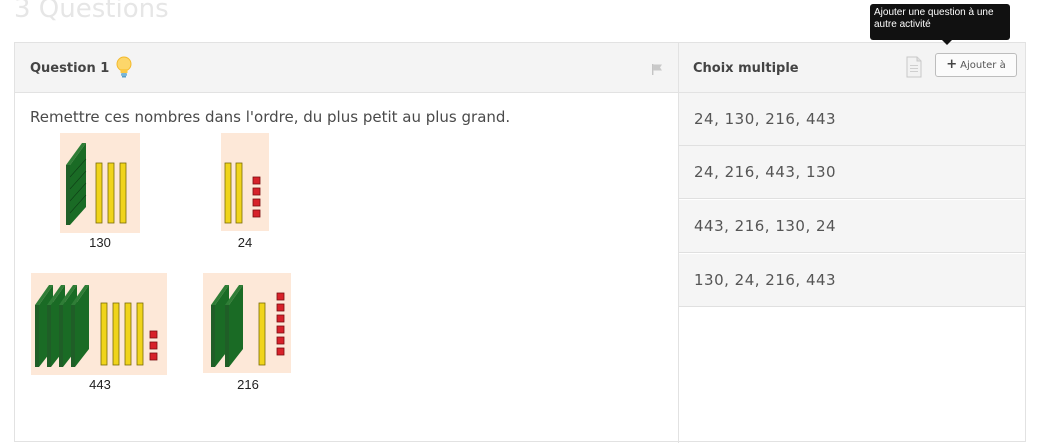 This screenshot has height=443, width=1048. I want to click on choice-title: Choix multiple, so click(746, 68).